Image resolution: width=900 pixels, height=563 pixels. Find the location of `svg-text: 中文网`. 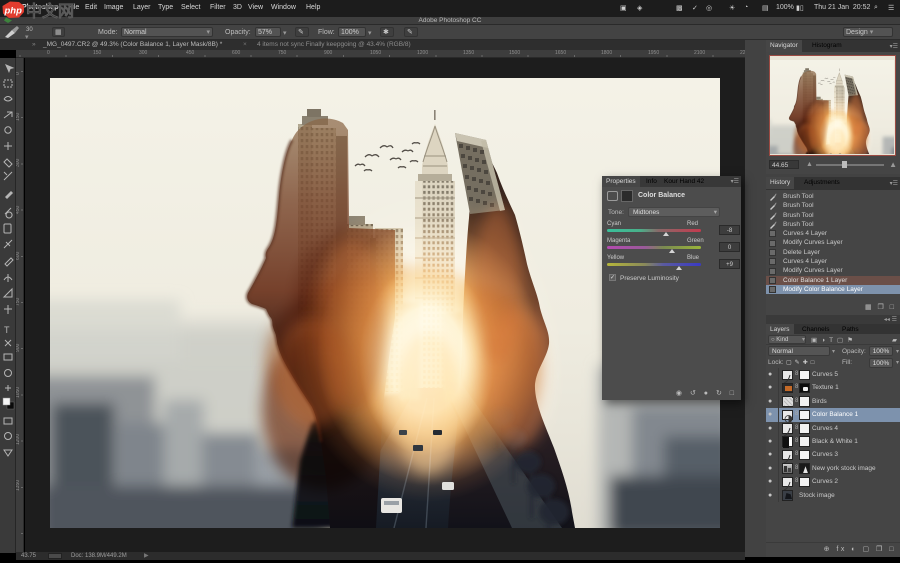

svg-text: 中文网 is located at coordinates (50, 11).